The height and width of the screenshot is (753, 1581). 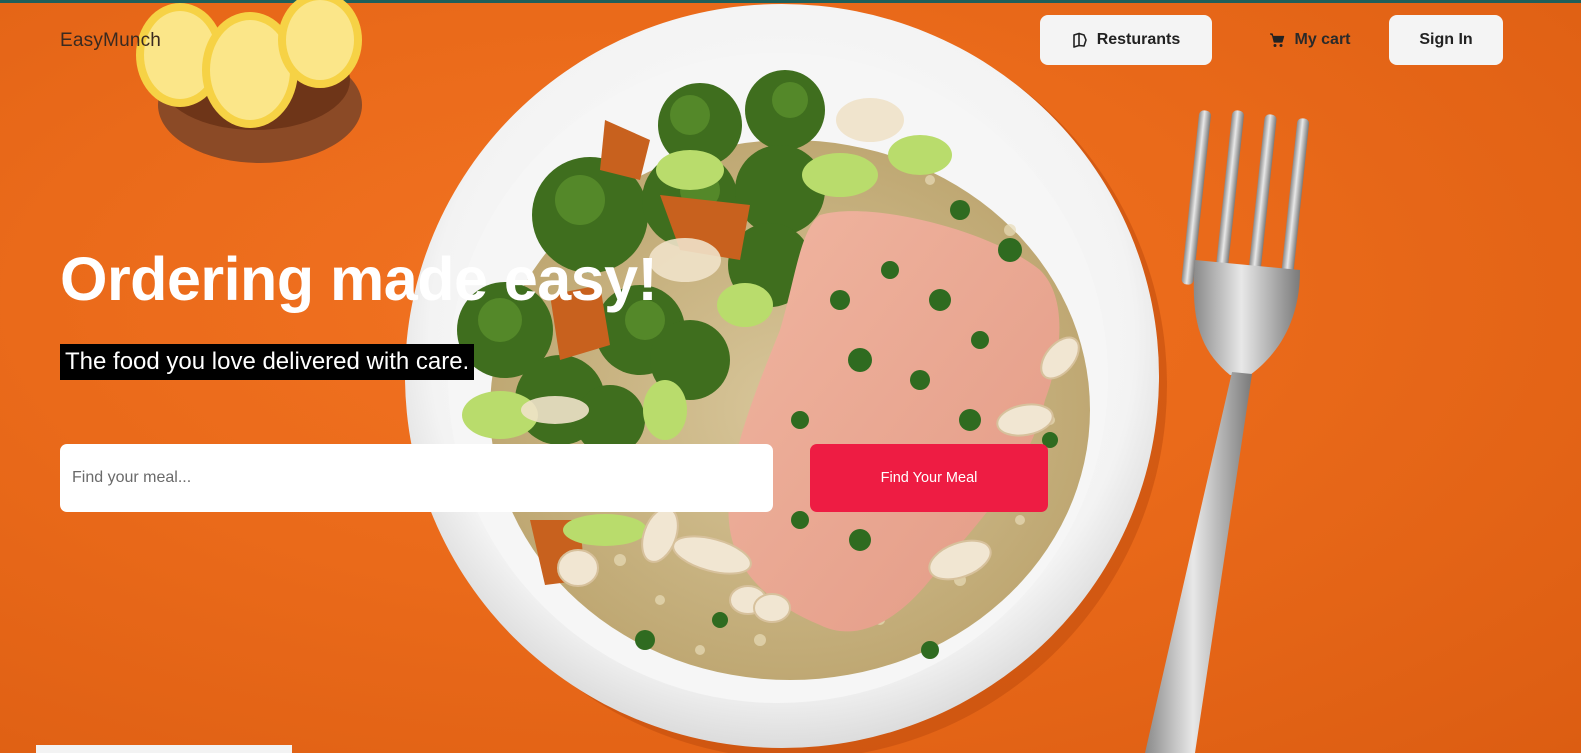 I want to click on sign-in-button: Sign In, so click(x=1446, y=40).